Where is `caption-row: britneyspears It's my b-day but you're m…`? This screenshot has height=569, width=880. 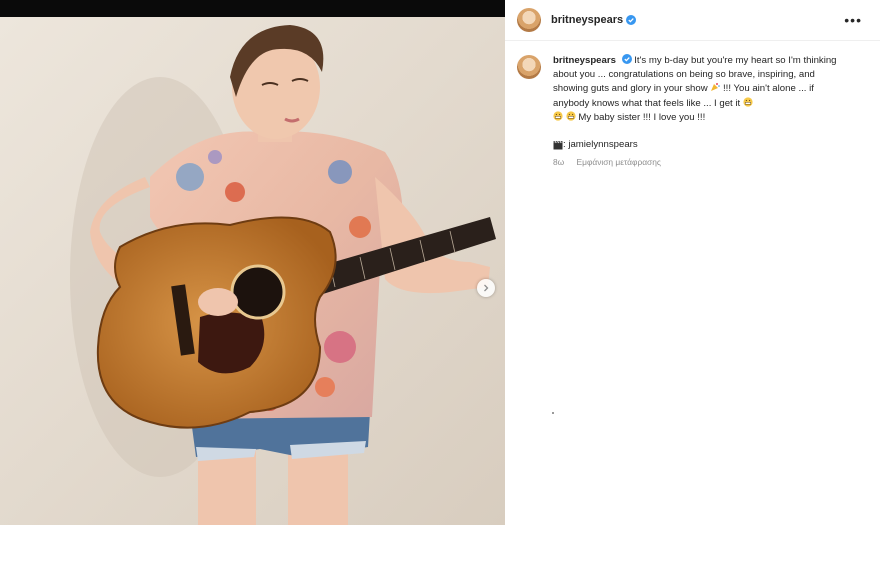
caption-row: britneyspears It's my b-day but you're m… is located at coordinates (692, 83).